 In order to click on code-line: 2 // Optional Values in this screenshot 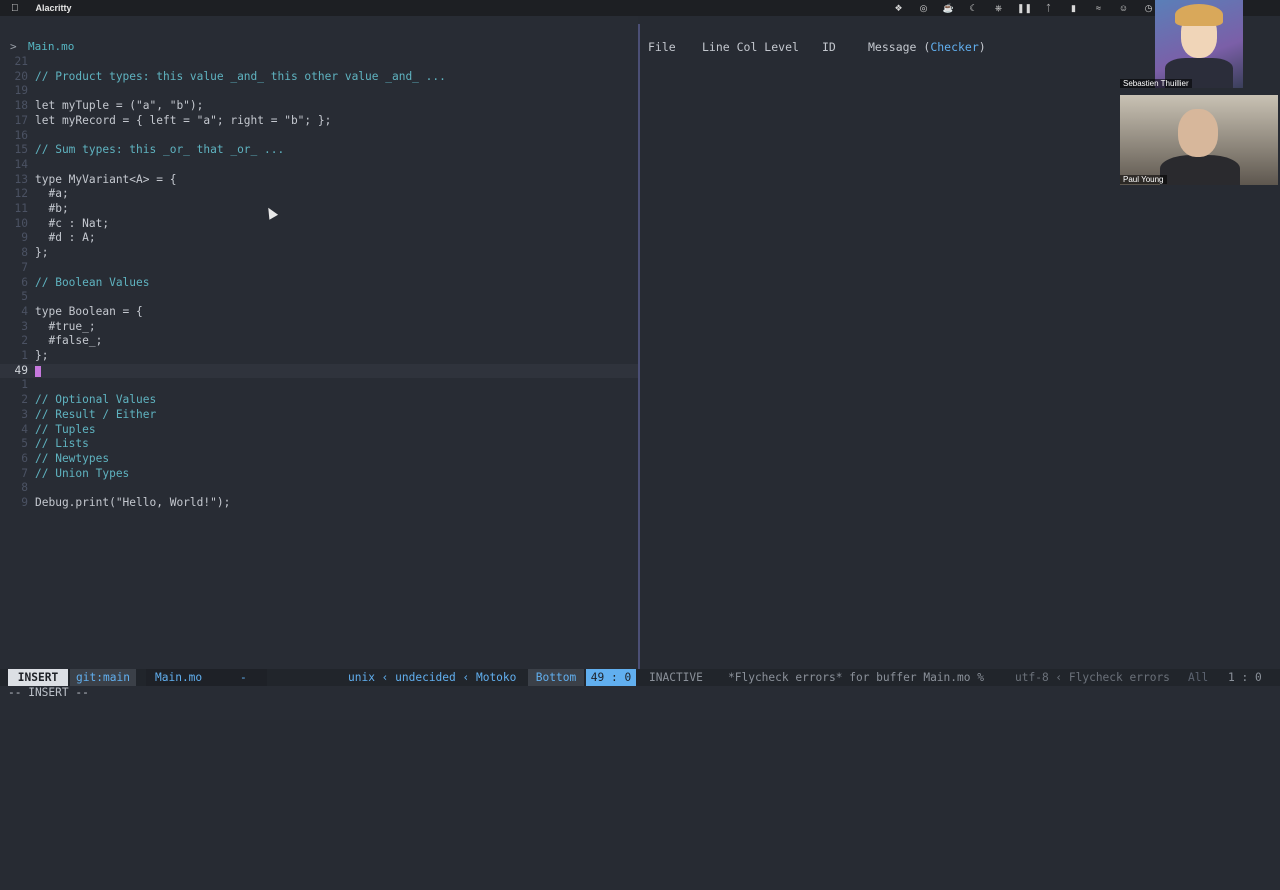, I will do `click(319, 400)`.